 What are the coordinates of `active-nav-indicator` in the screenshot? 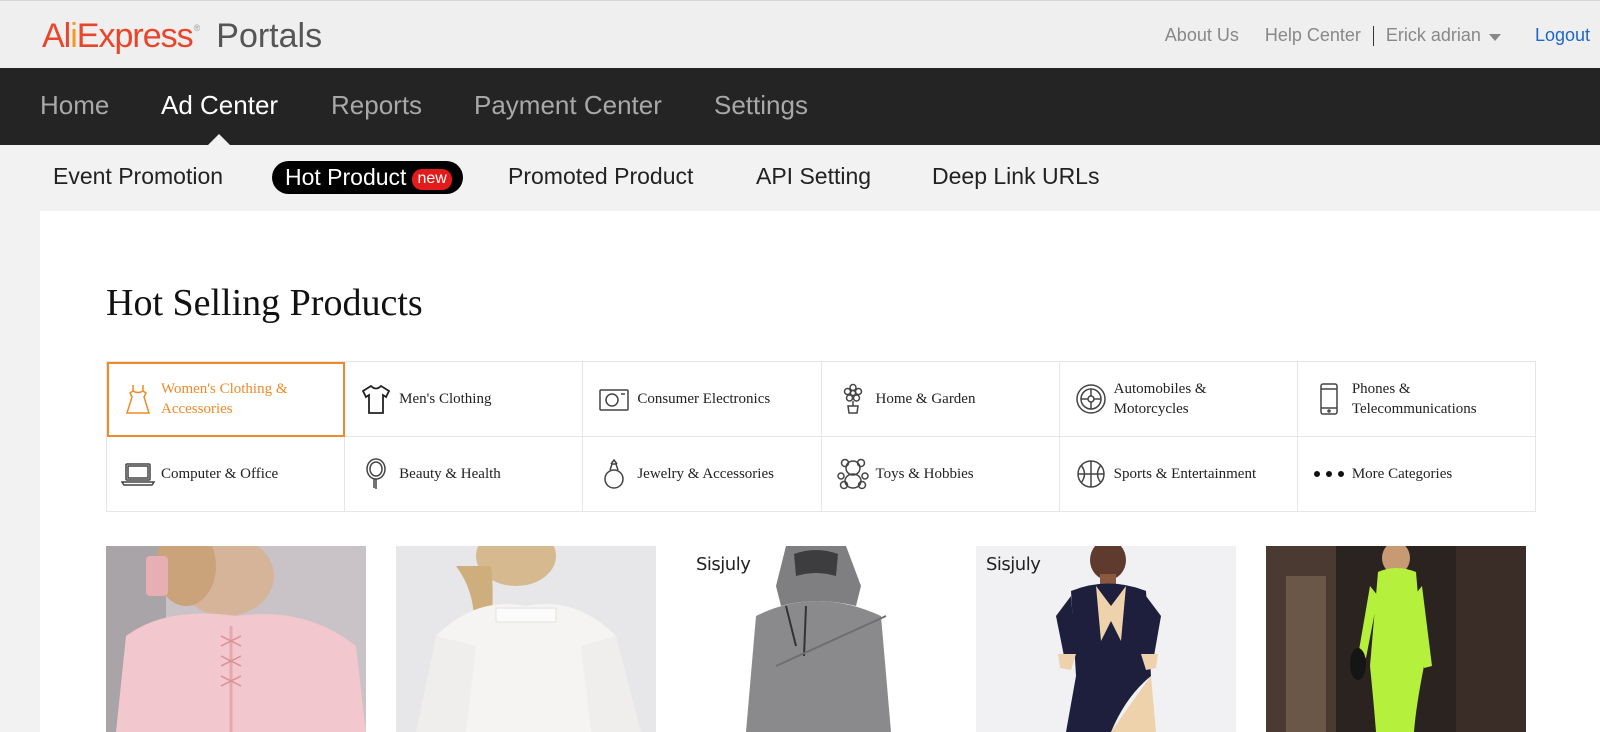 It's located at (219, 139).